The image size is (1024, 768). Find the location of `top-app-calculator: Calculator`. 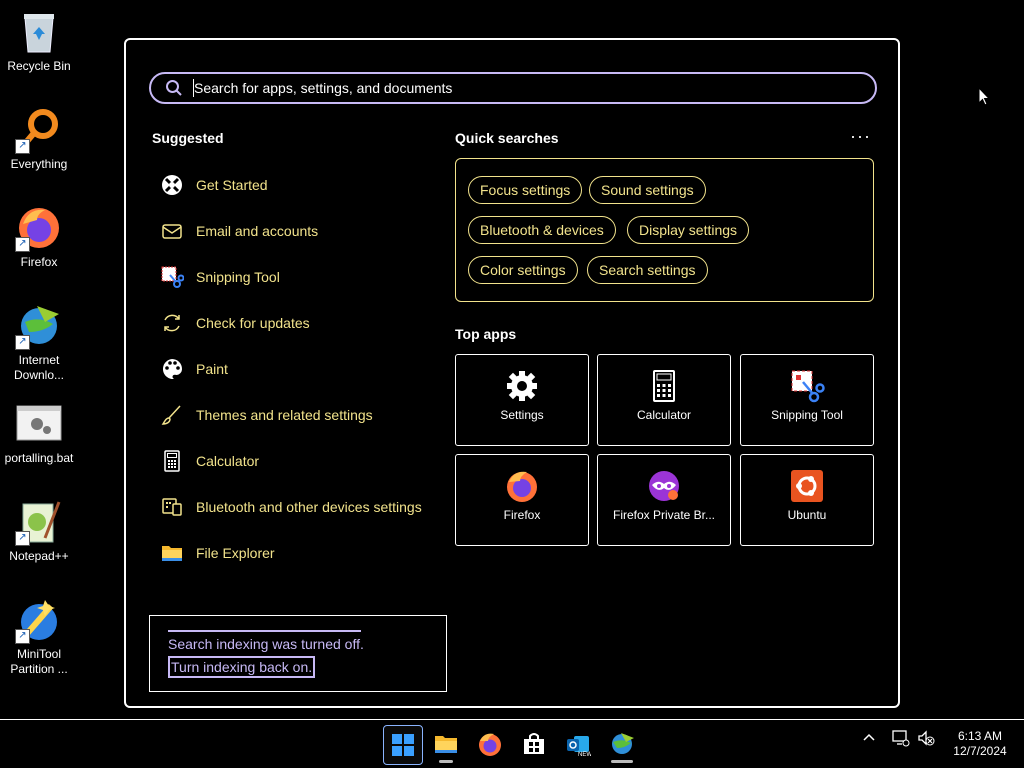

top-app-calculator: Calculator is located at coordinates (664, 400).